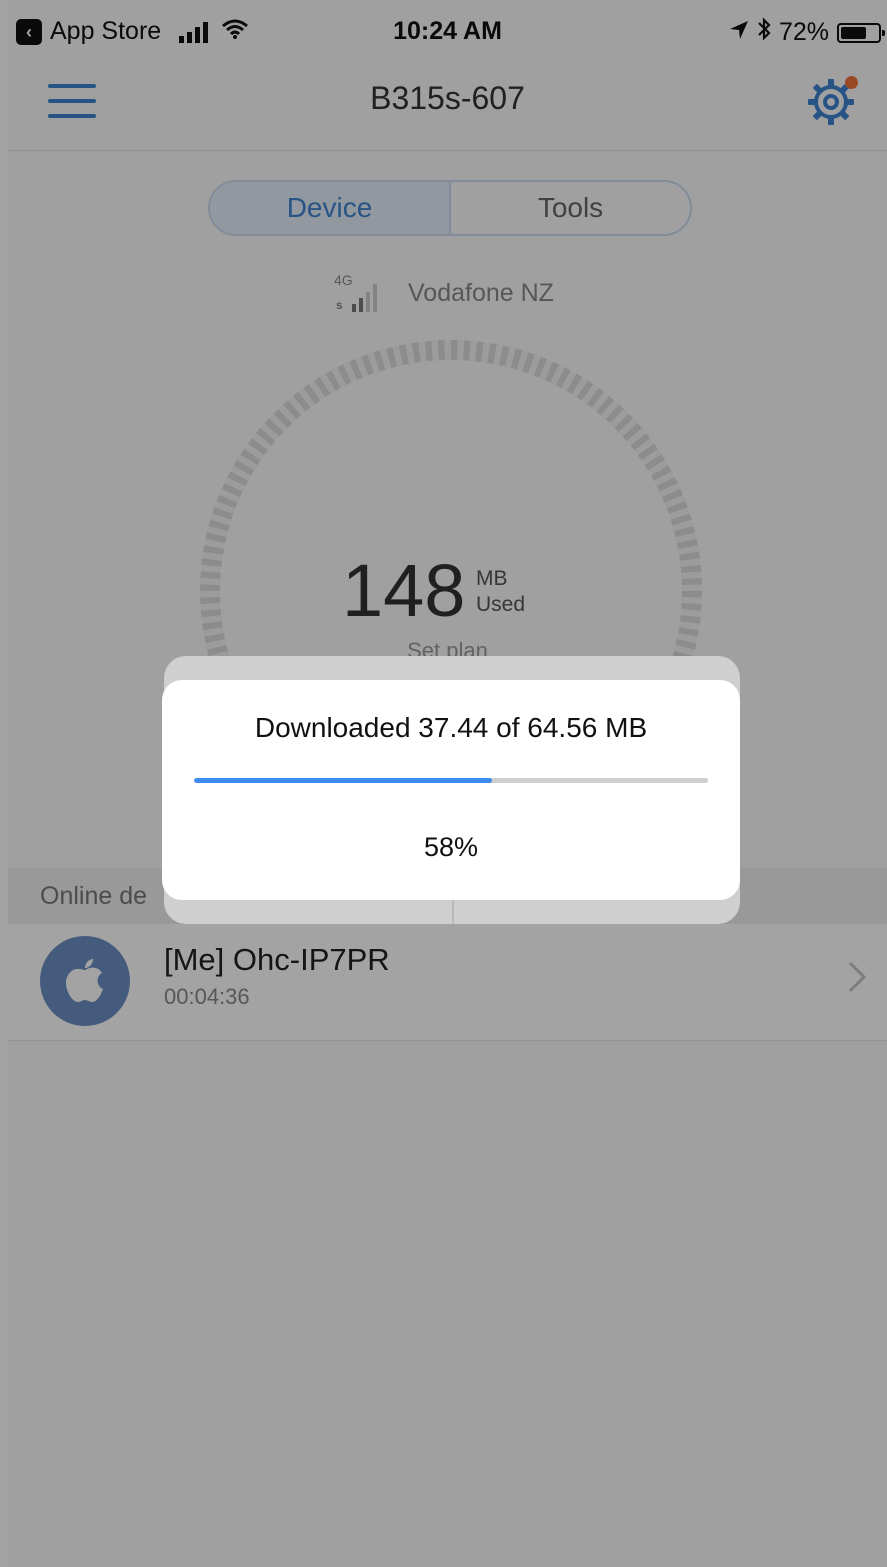 This screenshot has width=887, height=1567. What do you see at coordinates (343, 780) in the screenshot?
I see `download-progress-fill` at bounding box center [343, 780].